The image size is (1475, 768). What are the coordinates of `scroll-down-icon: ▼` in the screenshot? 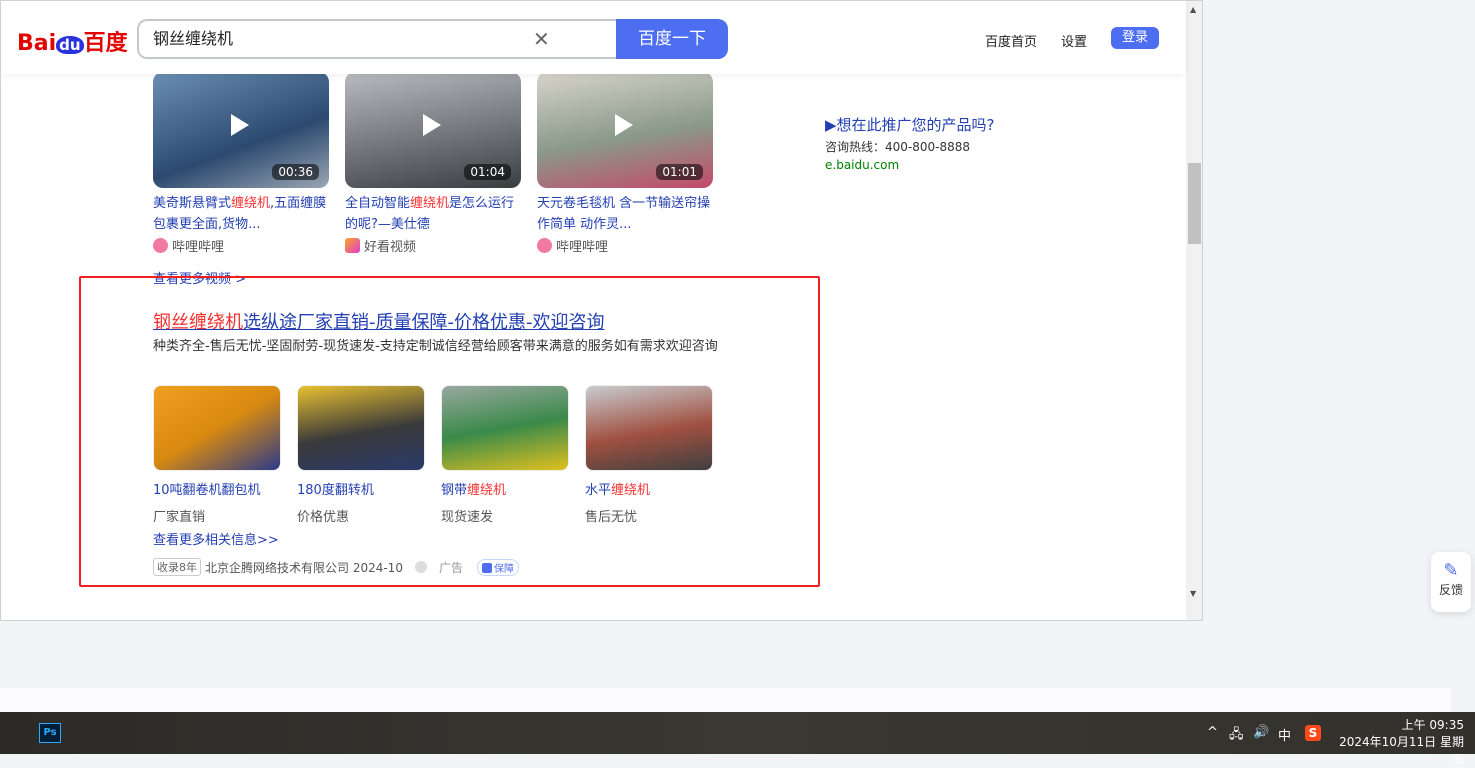 It's located at (1193, 593).